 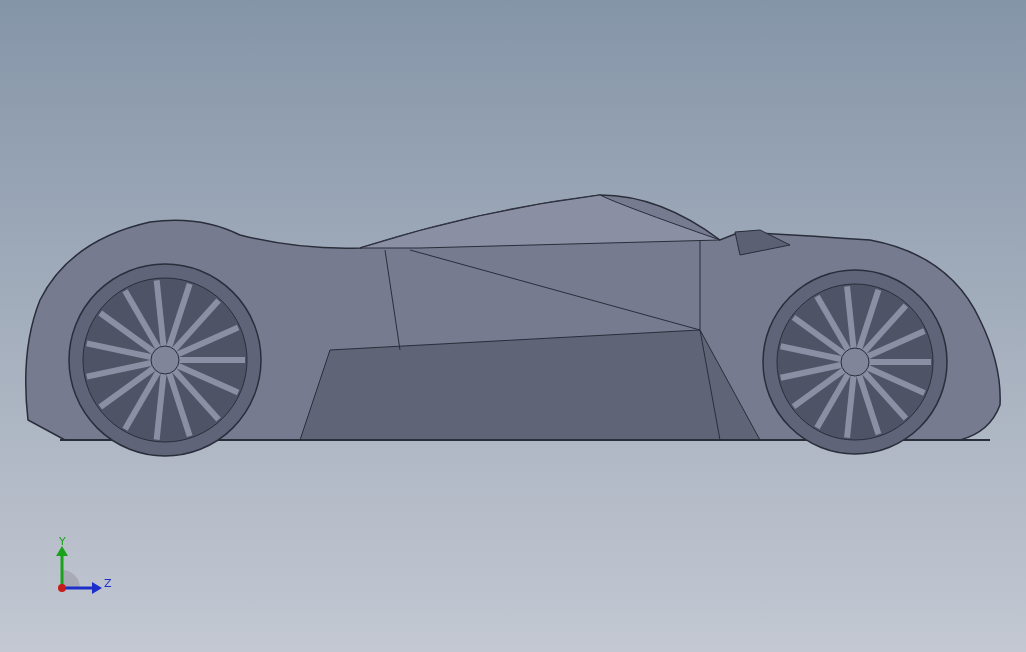 What do you see at coordinates (108, 583) in the screenshot?
I see `axis-label: Z` at bounding box center [108, 583].